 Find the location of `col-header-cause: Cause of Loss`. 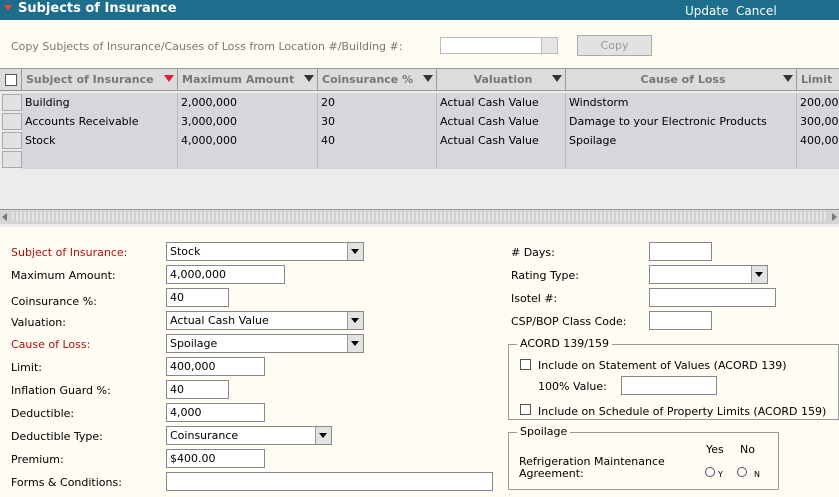

col-header-cause: Cause of Loss is located at coordinates (681, 80).